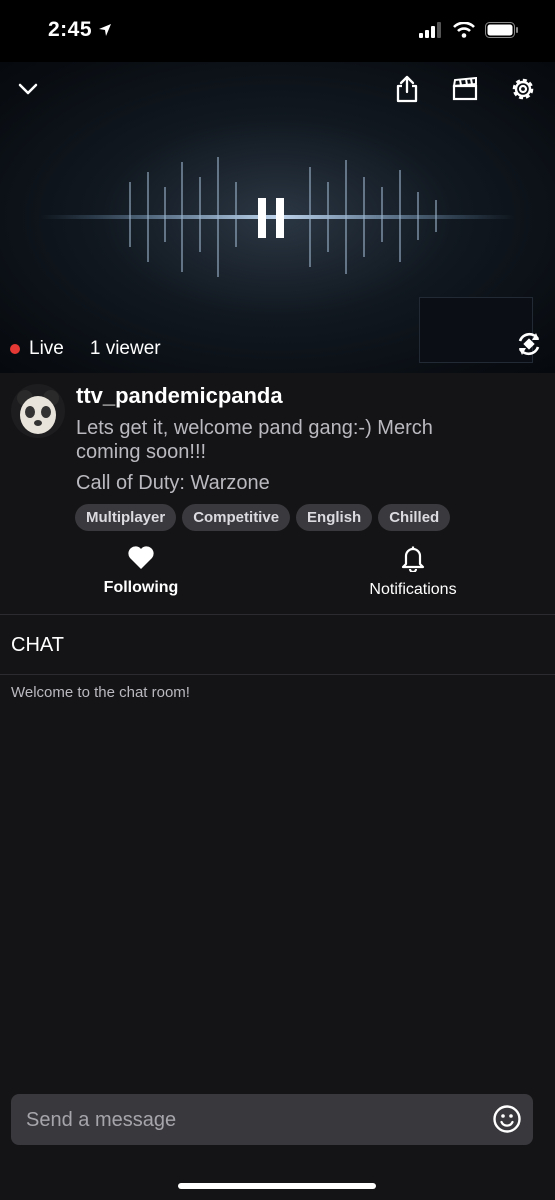 The height and width of the screenshot is (1200, 555). I want to click on viewer-count: 1 viewer, so click(125, 348).